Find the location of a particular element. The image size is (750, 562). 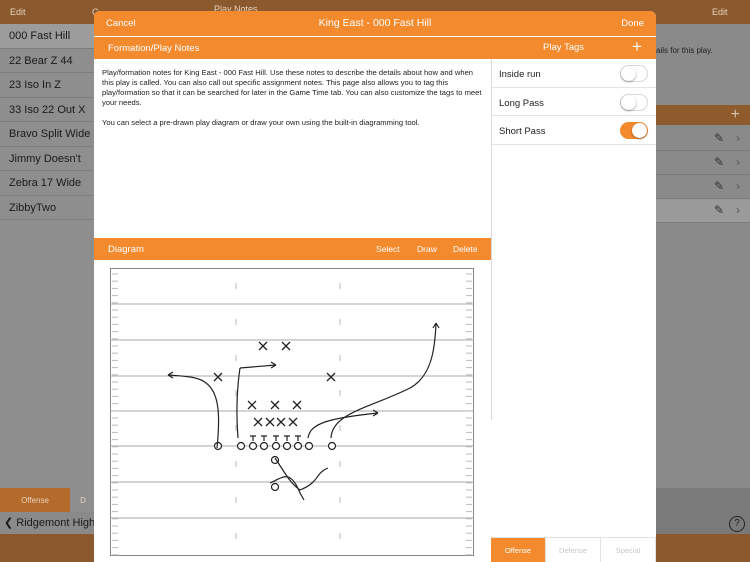

play-list-item: 22 Bear Z 44 is located at coordinates (48, 61).